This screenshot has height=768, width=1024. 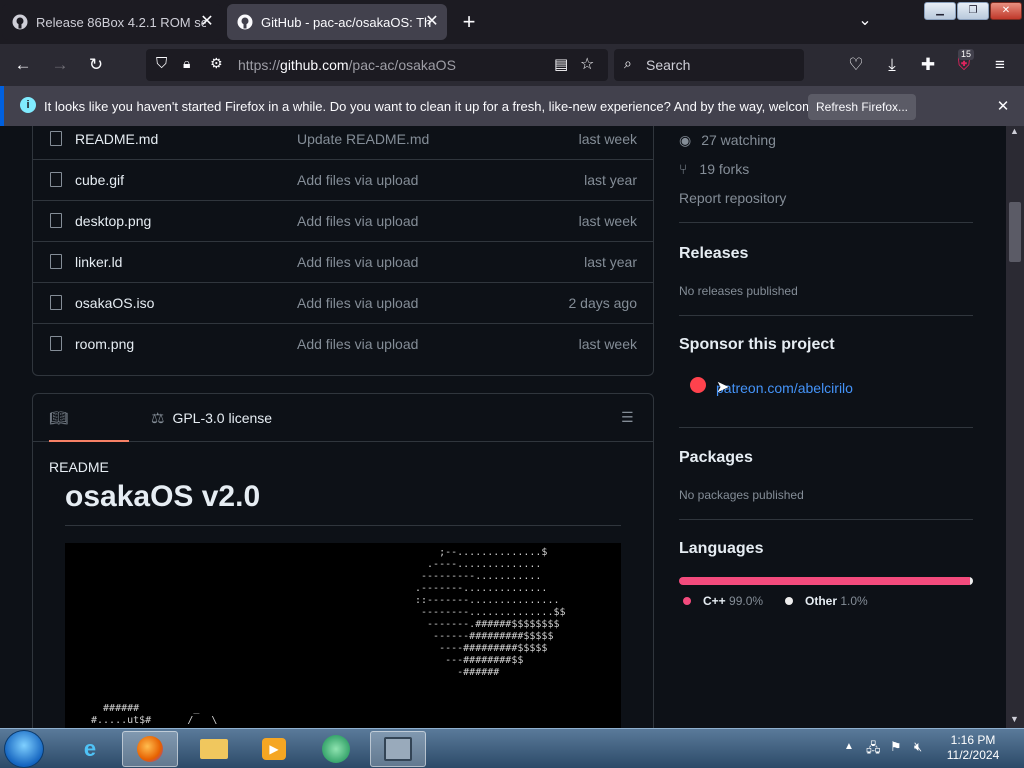 I want to click on tab-readme: 📖︎README, so click(x=89, y=434).